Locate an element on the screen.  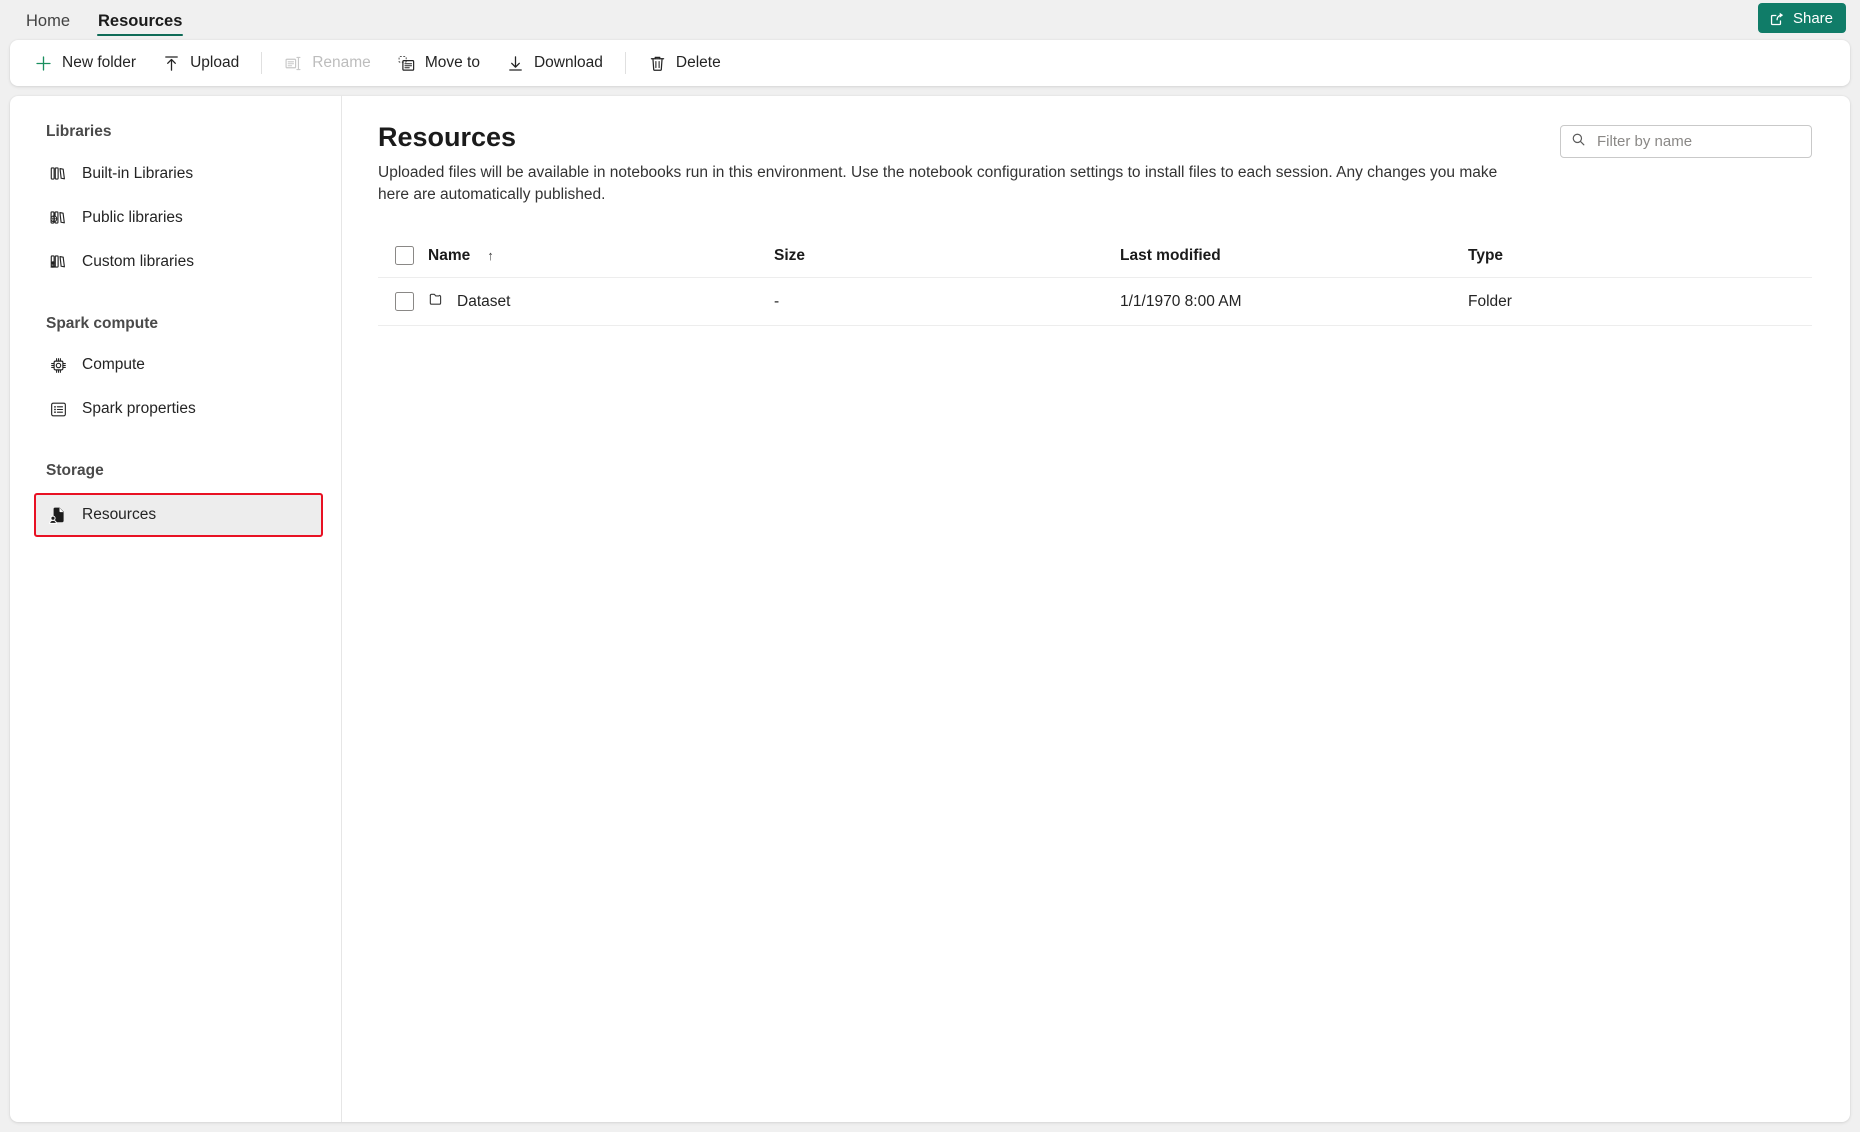
resources-document-person-icon is located at coordinates (58, 515).